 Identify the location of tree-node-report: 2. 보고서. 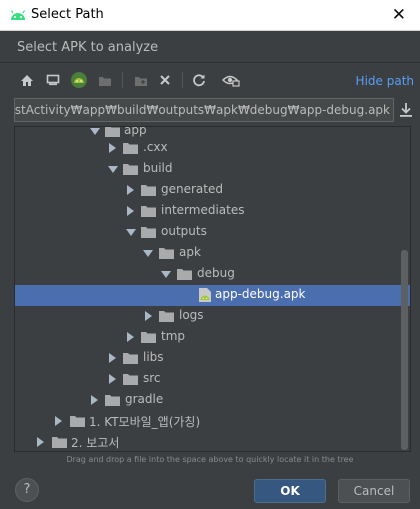
(212, 441).